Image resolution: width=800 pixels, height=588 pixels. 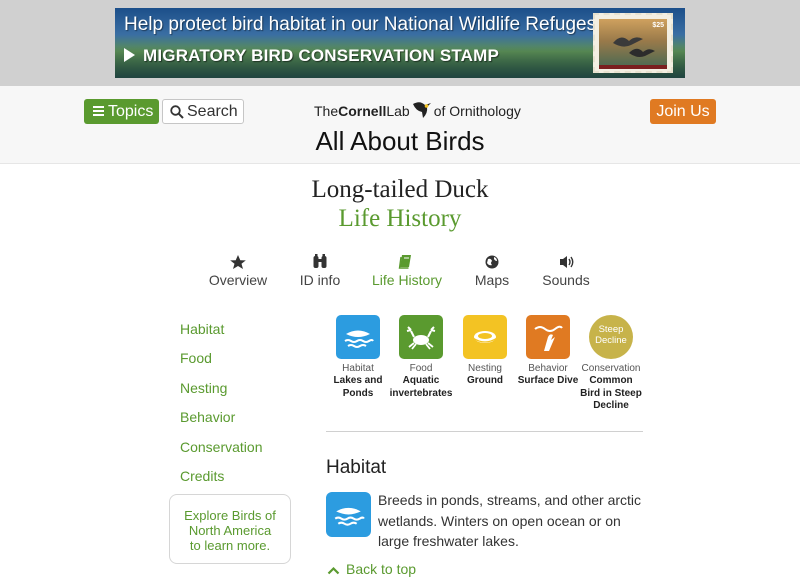 What do you see at coordinates (566, 270) in the screenshot?
I see `tab-sounds: Sounds` at bounding box center [566, 270].